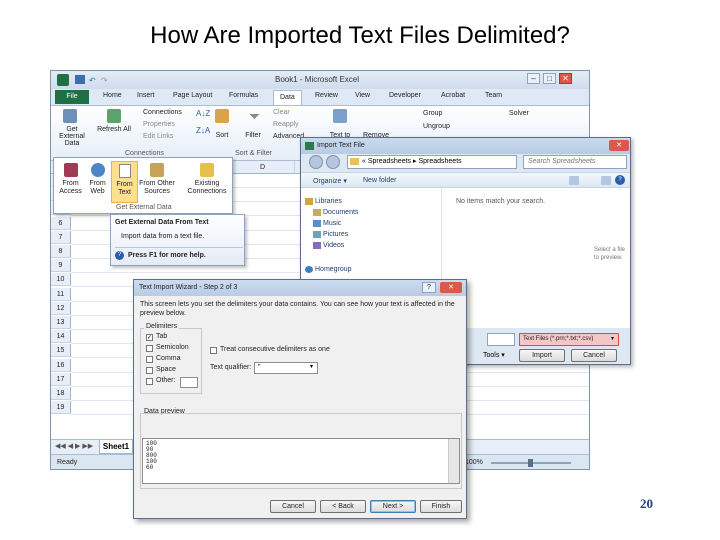 The image size is (720, 540). What do you see at coordinates (203, 130) in the screenshot?
I see `sort-za-icon: Z↓A` at bounding box center [203, 130].